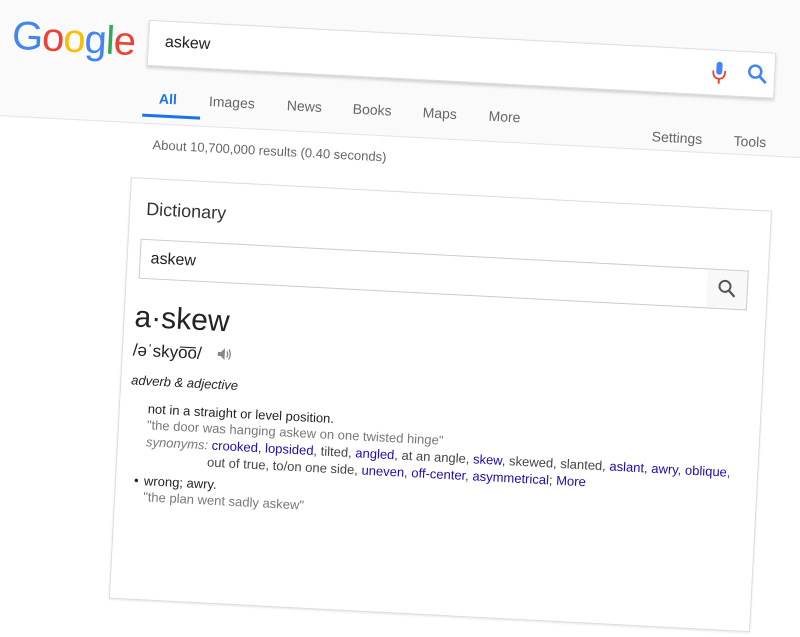 The height and width of the screenshot is (637, 800). Describe the element at coordinates (706, 471) in the screenshot. I see `synonym-link: oblique` at that location.